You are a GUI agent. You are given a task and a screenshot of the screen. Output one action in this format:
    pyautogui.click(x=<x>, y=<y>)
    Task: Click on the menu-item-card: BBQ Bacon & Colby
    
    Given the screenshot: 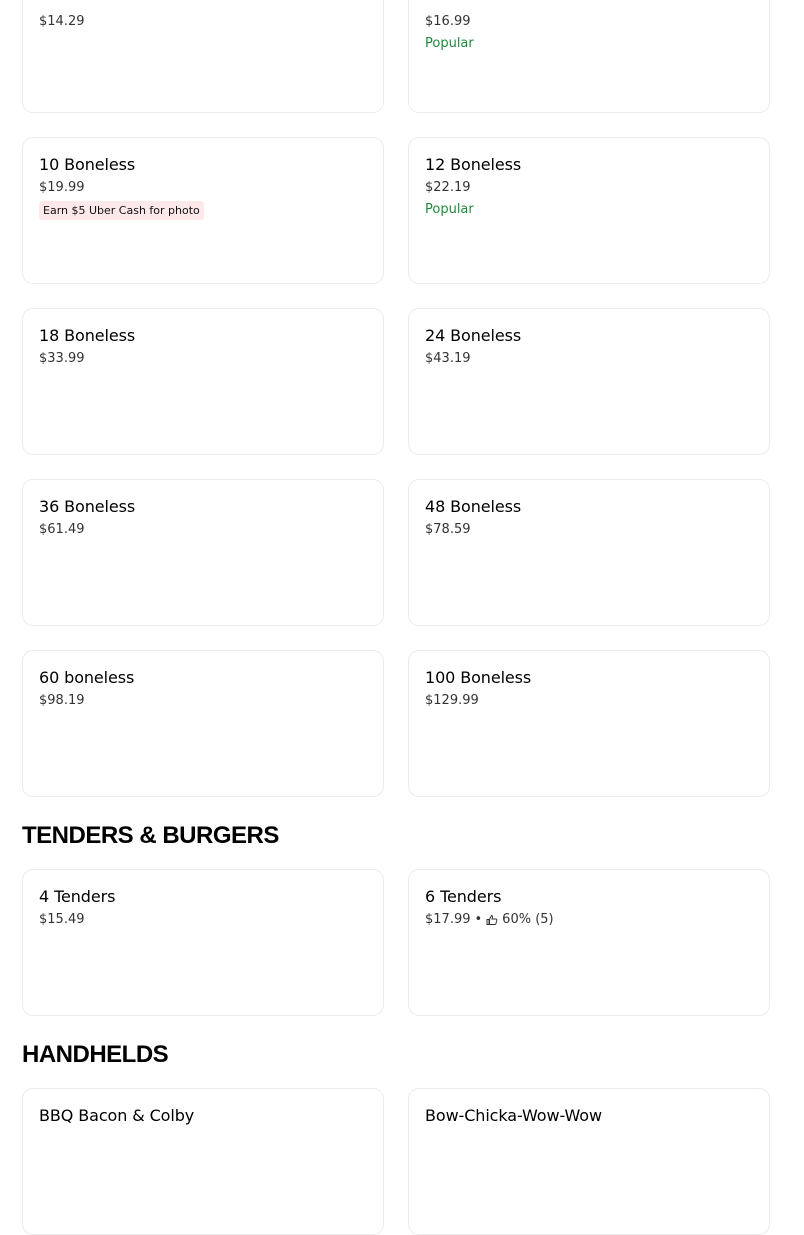 What is the action you would take?
    pyautogui.click(x=203, y=1161)
    